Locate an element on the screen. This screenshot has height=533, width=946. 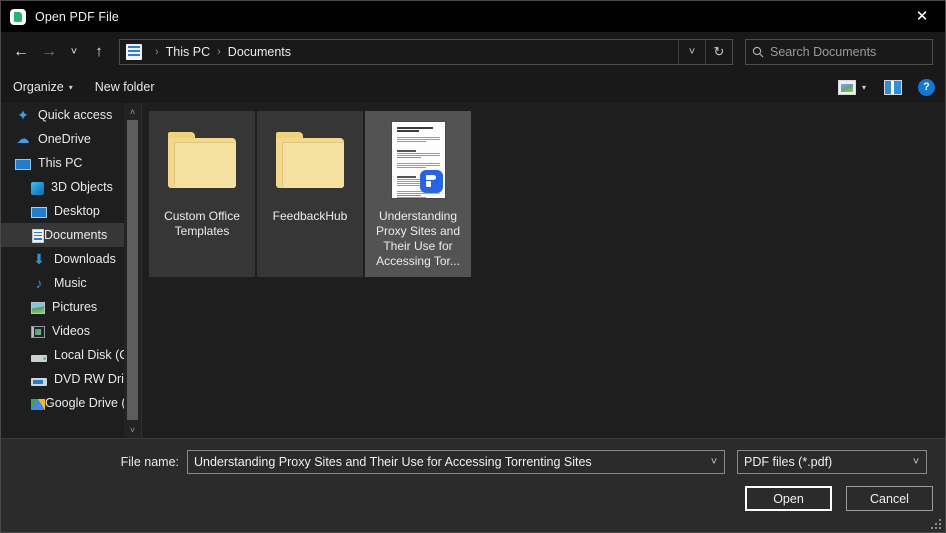
window-title: Open PDF File is located at coordinates (77, 16).